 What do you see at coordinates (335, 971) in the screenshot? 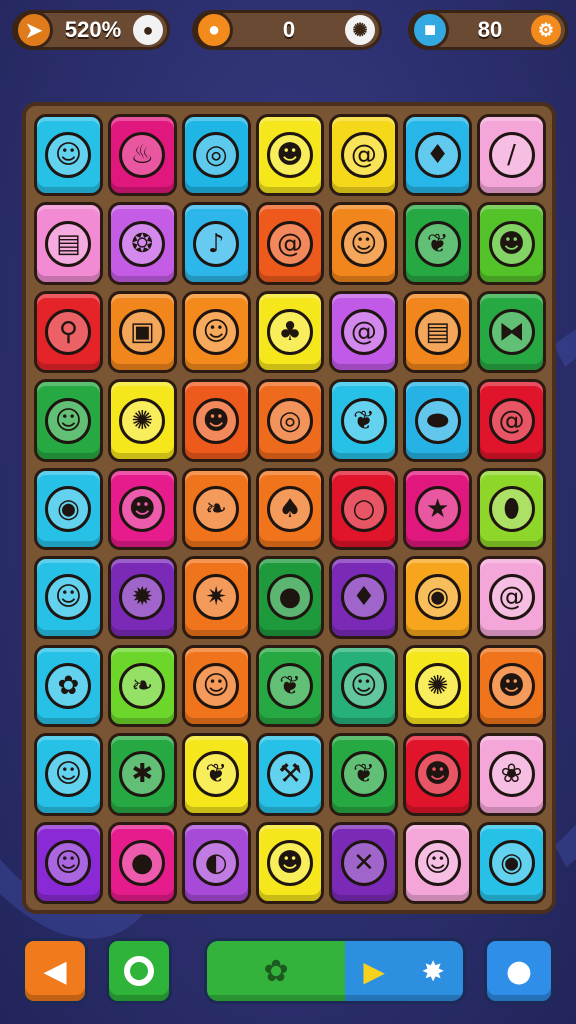
I see `level-progress-bar: ✿ ▶ ✸` at bounding box center [335, 971].